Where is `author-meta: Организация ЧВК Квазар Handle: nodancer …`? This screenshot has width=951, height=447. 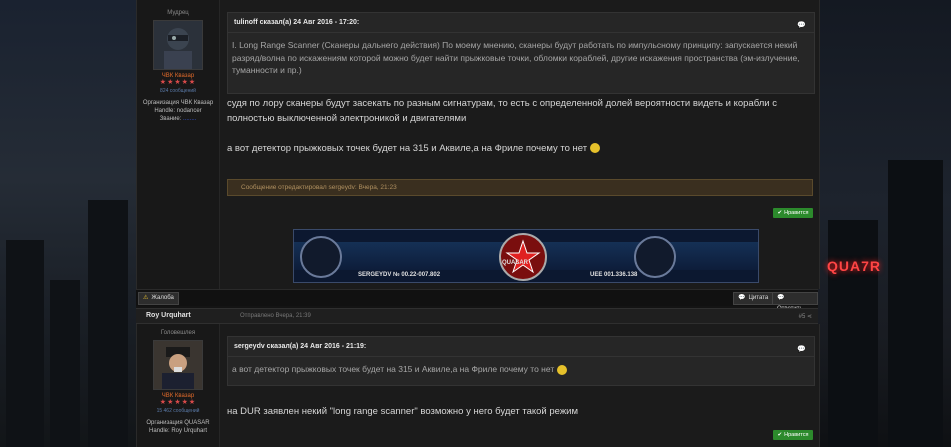
author-meta: Организация ЧВК Квазар Handle: nodancer … is located at coordinates (178, 111).